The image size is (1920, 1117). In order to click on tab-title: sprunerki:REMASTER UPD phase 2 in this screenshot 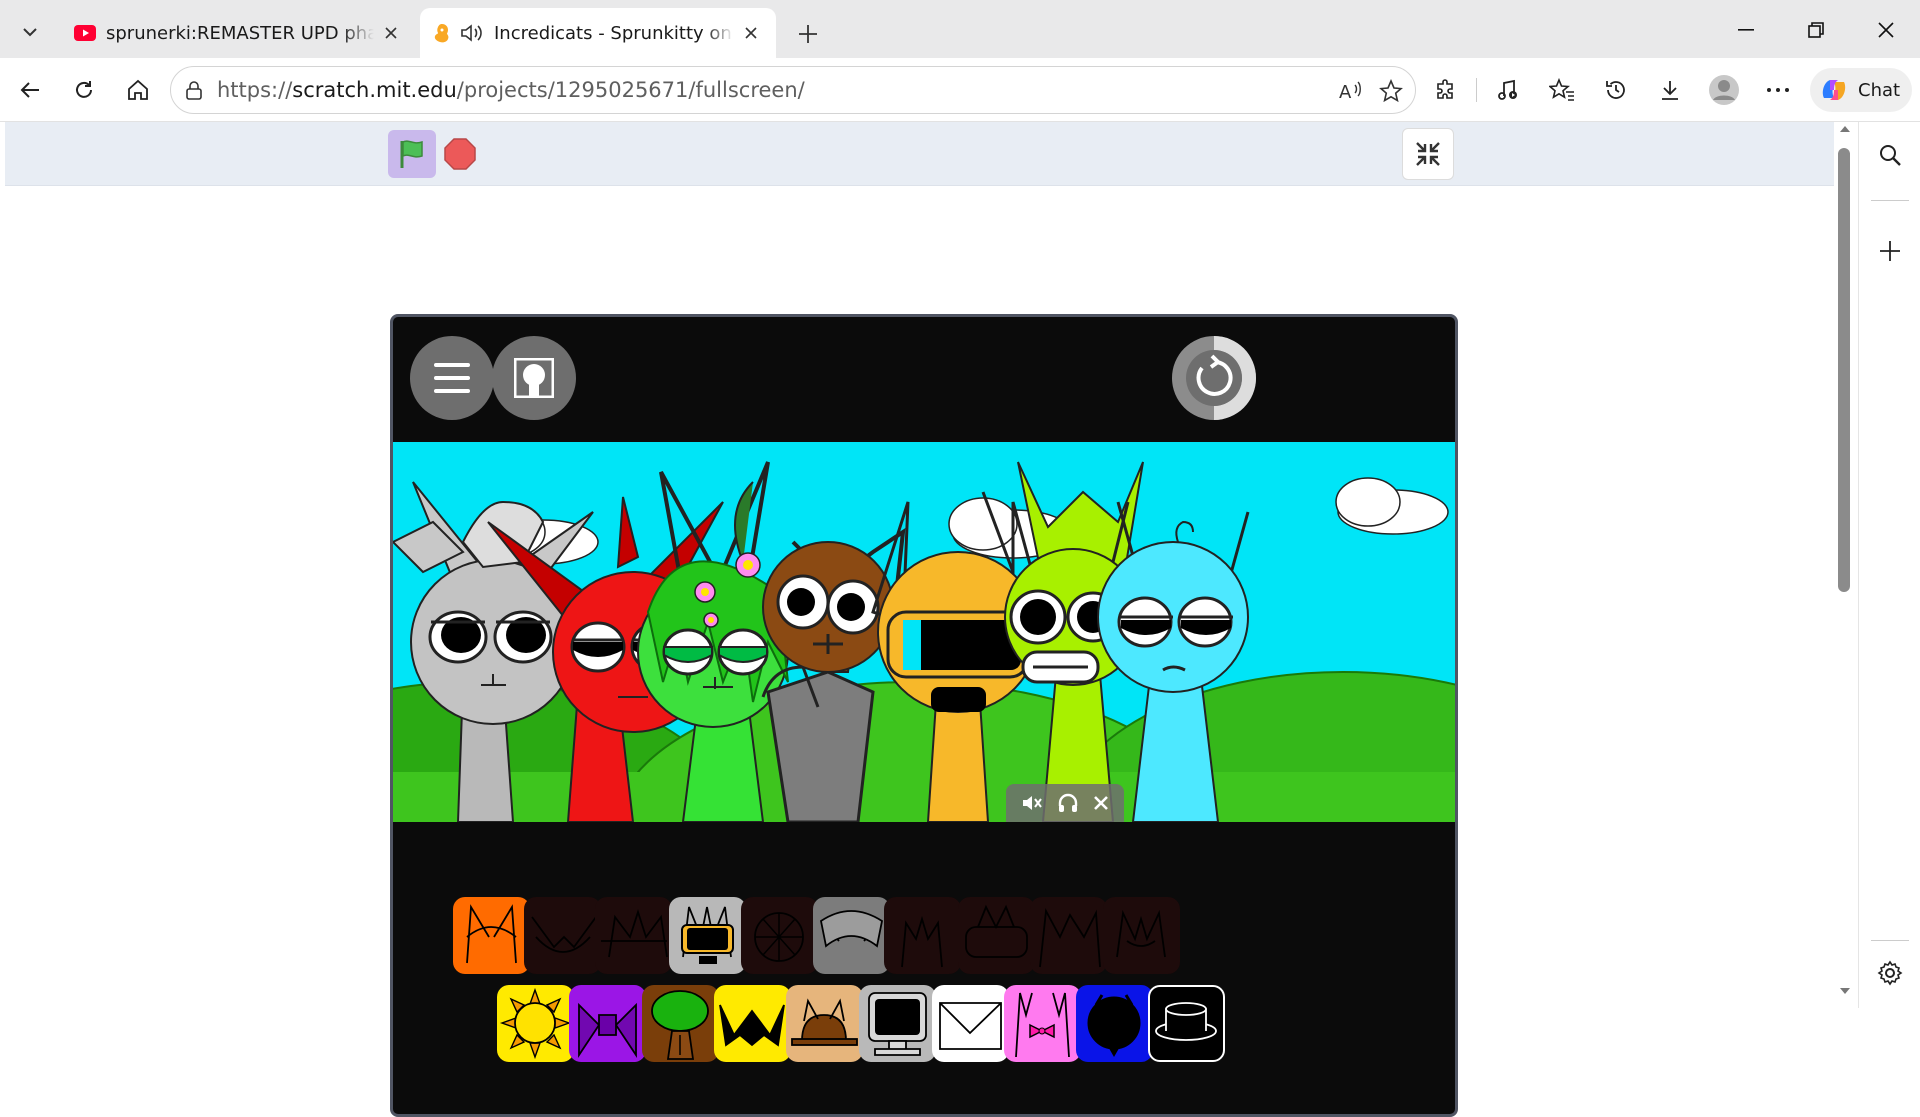, I will do `click(240, 33)`.